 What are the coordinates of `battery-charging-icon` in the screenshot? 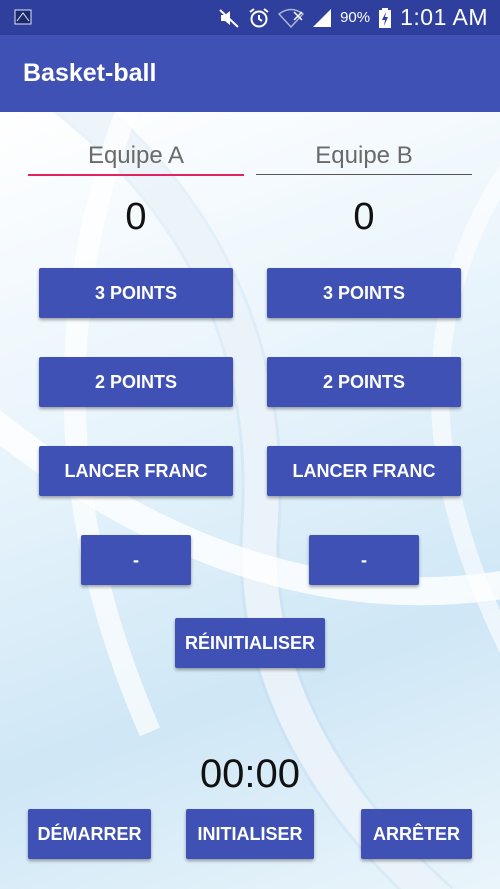 It's located at (385, 17).